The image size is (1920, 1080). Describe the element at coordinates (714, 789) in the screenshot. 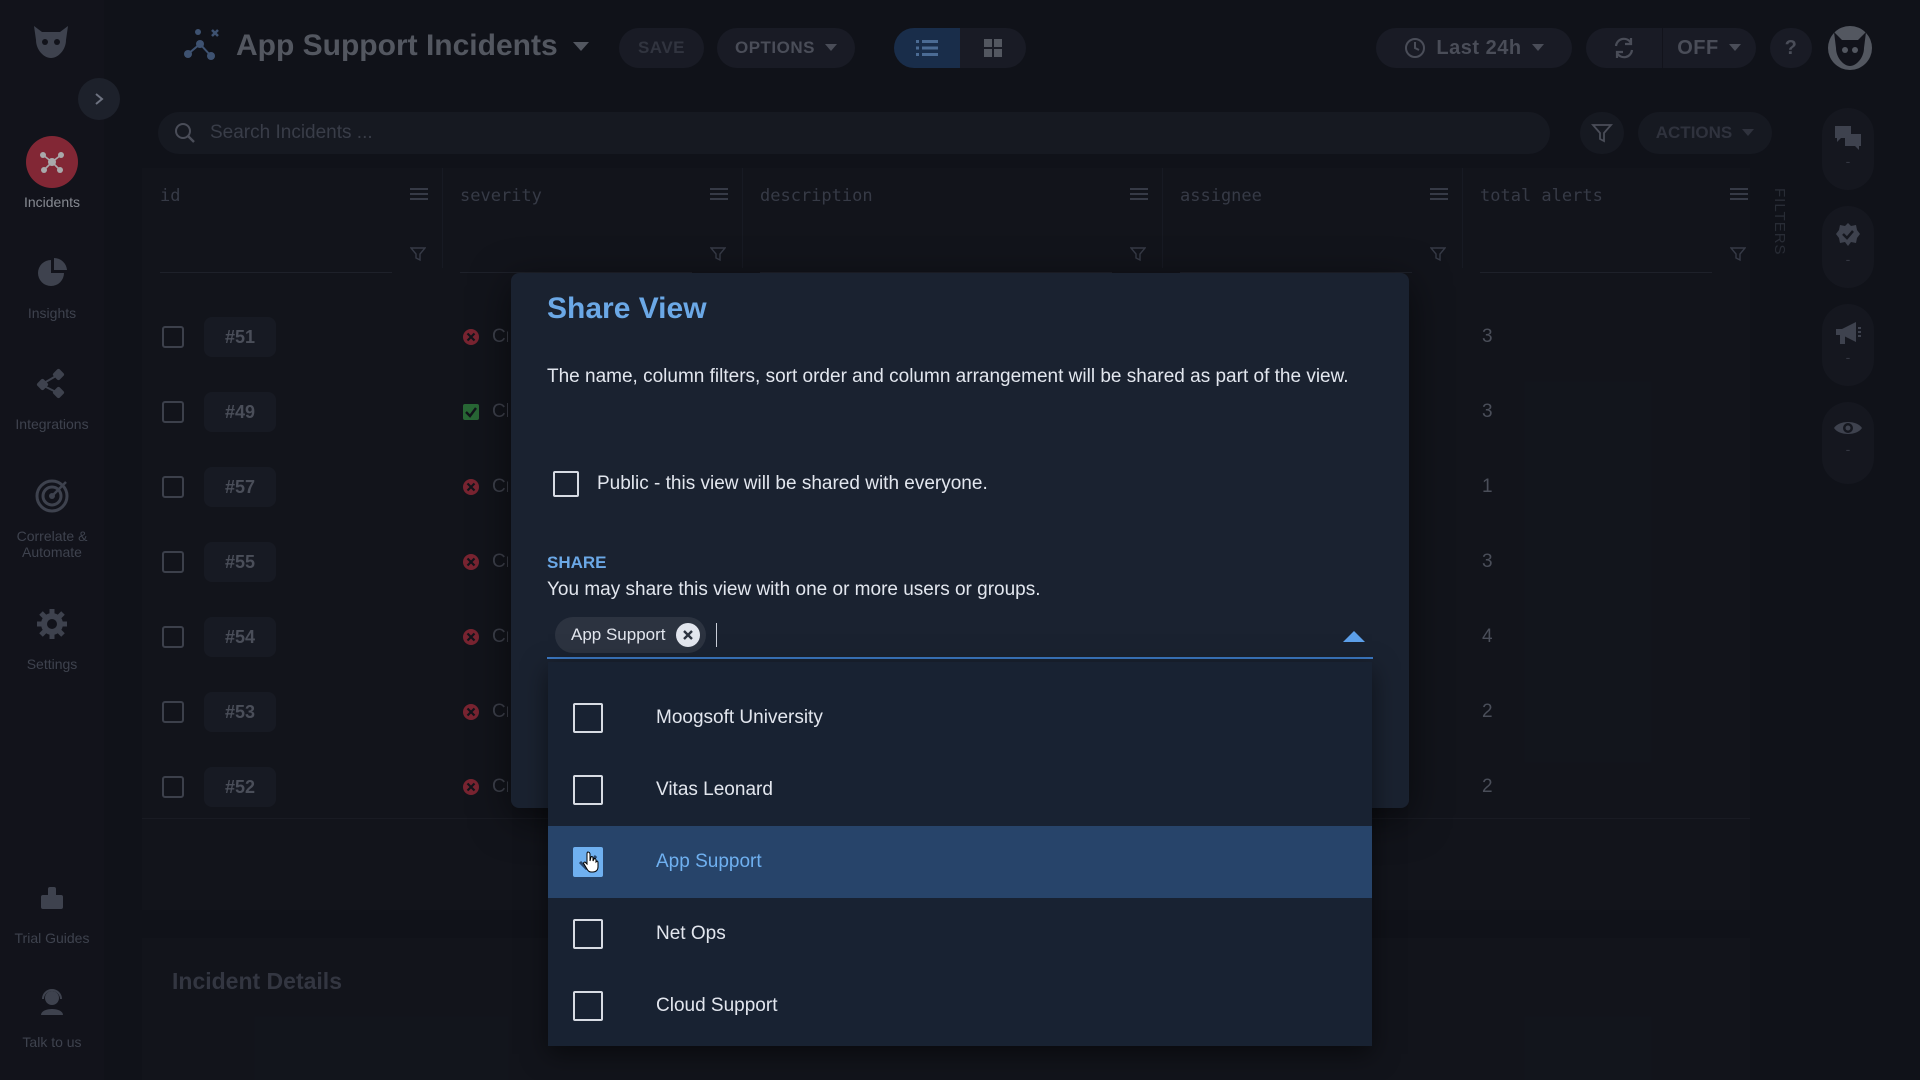

I see `share-option-label: Vitas Leonard` at that location.